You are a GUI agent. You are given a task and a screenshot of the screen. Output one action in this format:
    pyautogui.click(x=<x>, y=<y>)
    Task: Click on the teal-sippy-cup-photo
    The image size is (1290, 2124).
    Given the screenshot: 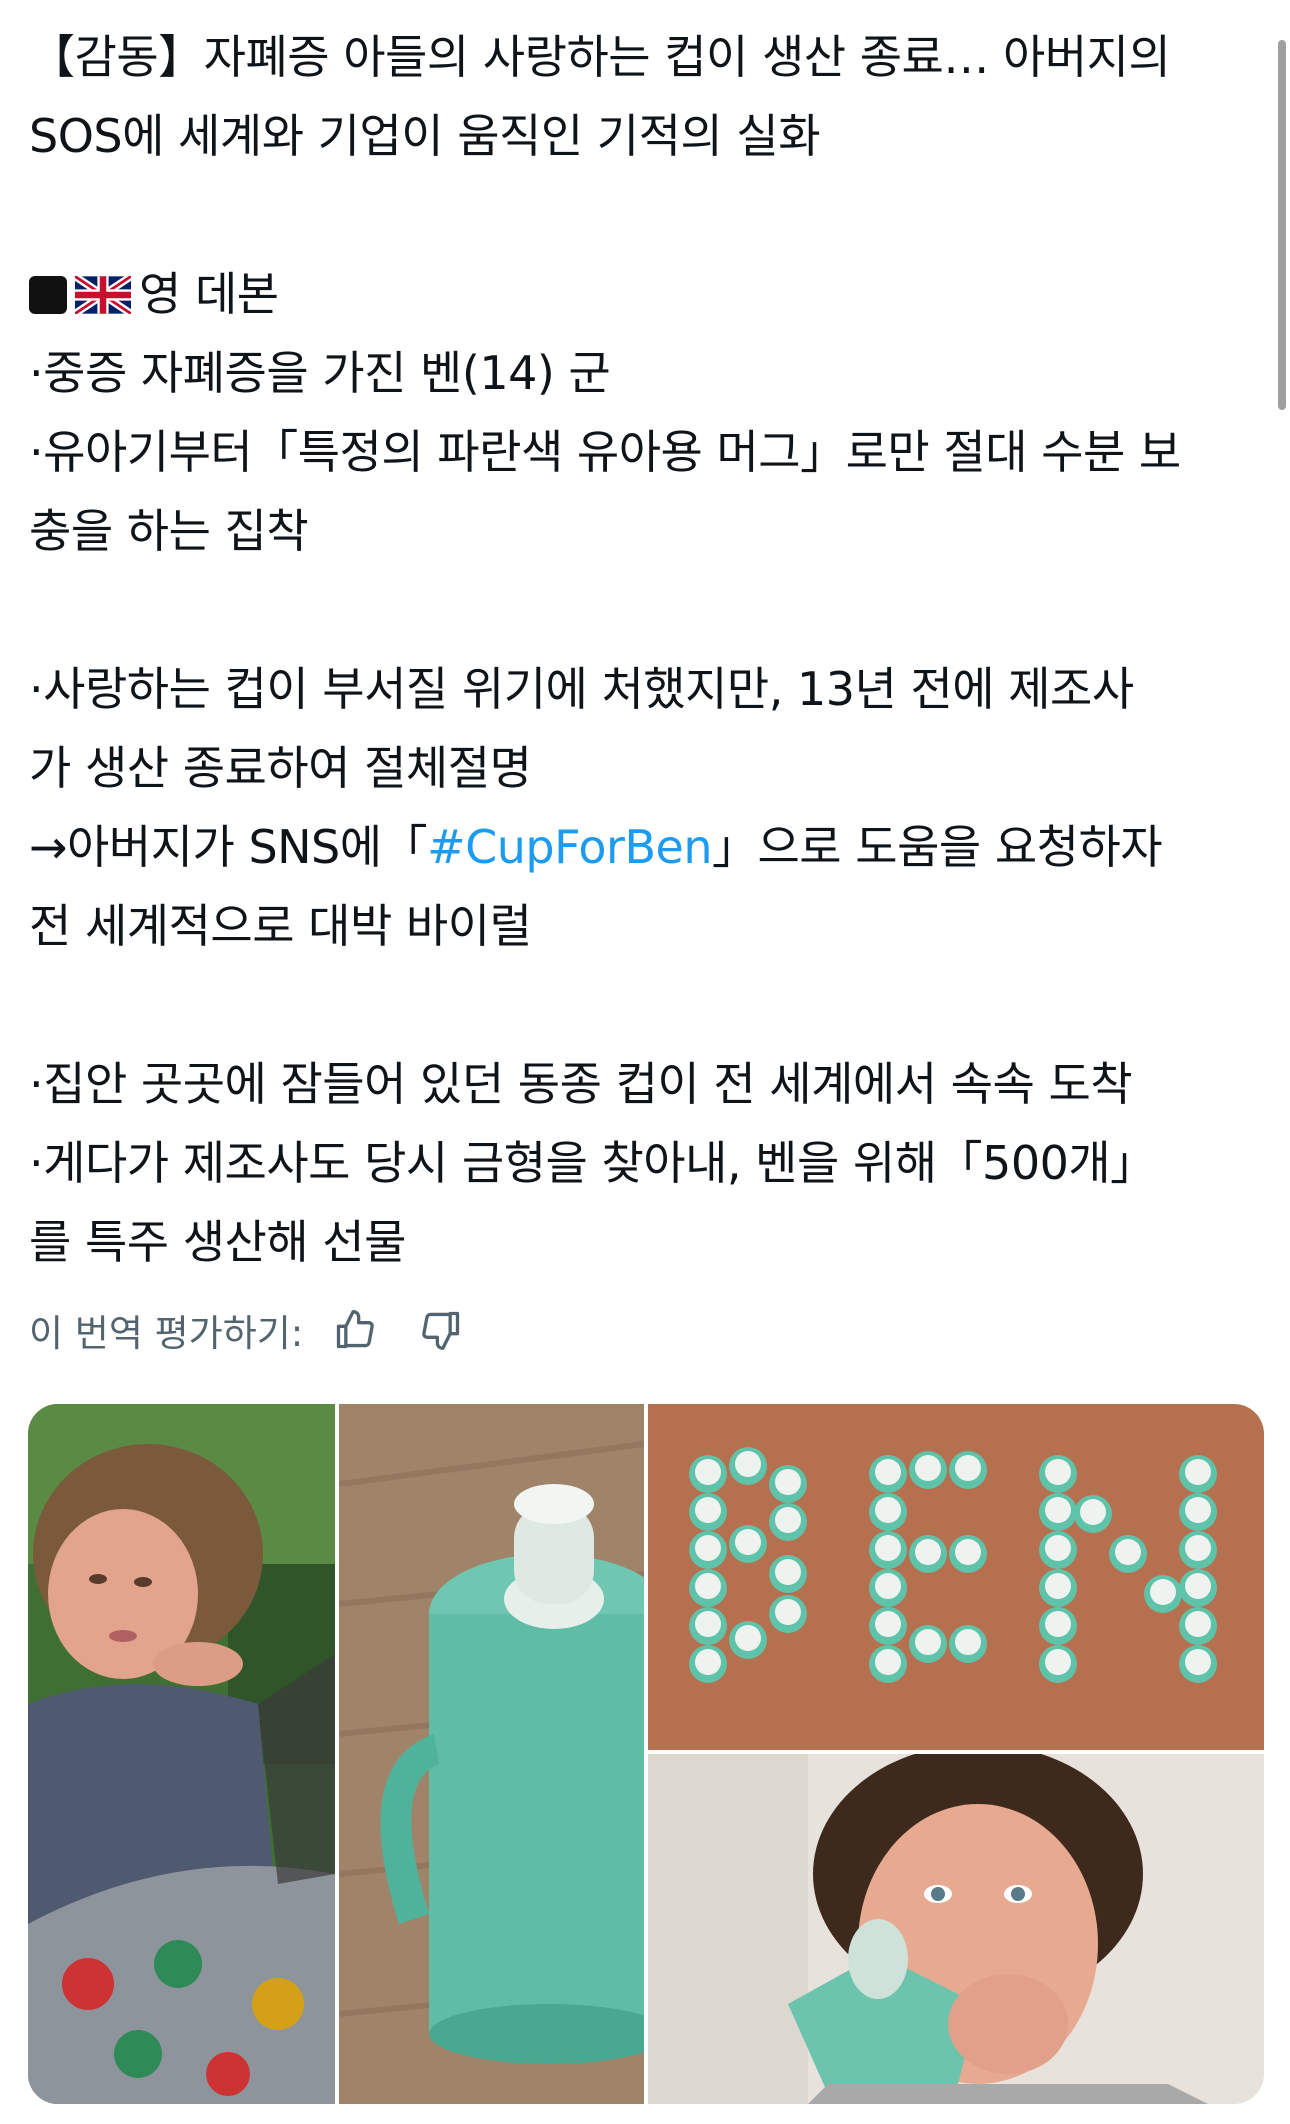 What is the action you would take?
    pyautogui.click(x=491, y=1754)
    